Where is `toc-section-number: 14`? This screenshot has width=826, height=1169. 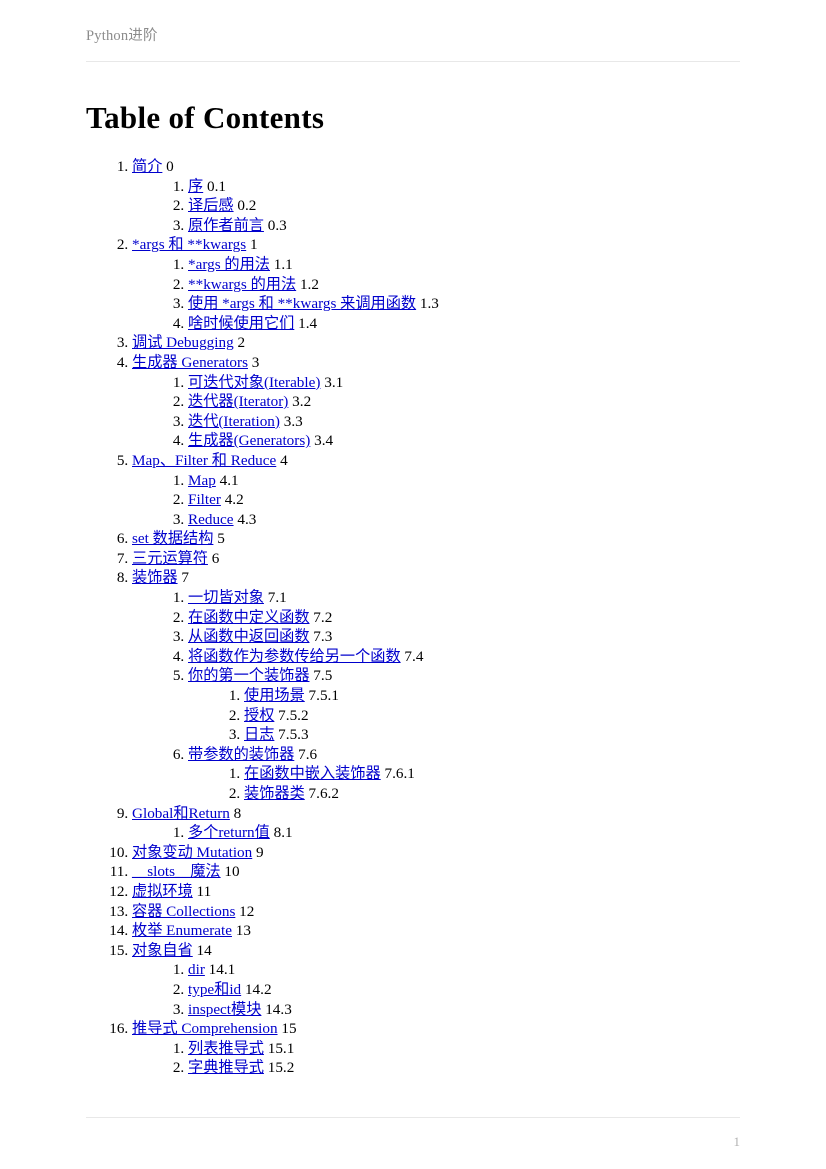
toc-section-number: 14 is located at coordinates (204, 950).